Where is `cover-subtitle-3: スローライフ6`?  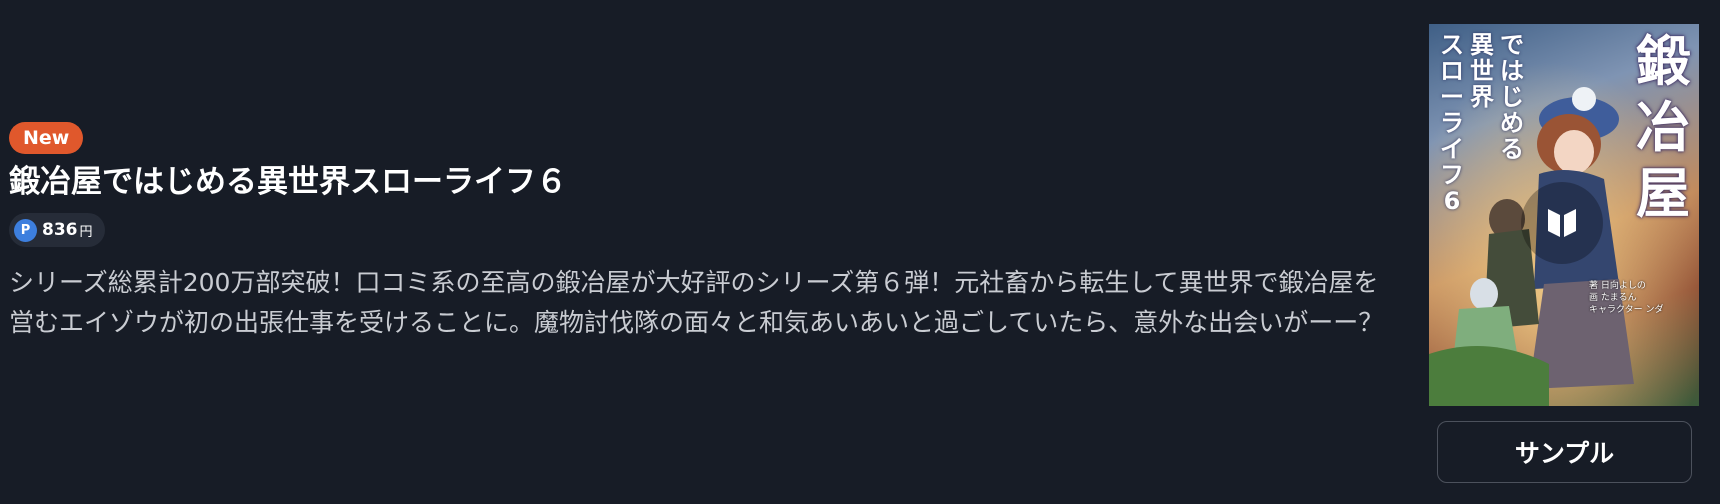 cover-subtitle-3: スローライフ6 is located at coordinates (1452, 123).